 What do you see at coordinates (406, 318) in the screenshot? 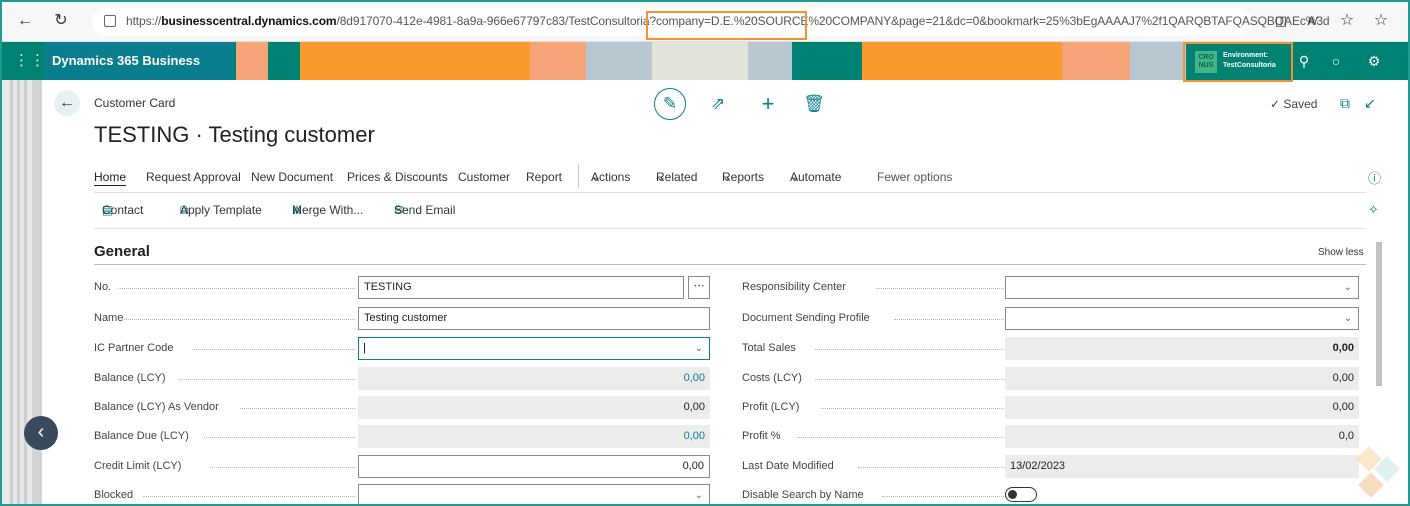
I see `field-value-text: Testing customer` at bounding box center [406, 318].